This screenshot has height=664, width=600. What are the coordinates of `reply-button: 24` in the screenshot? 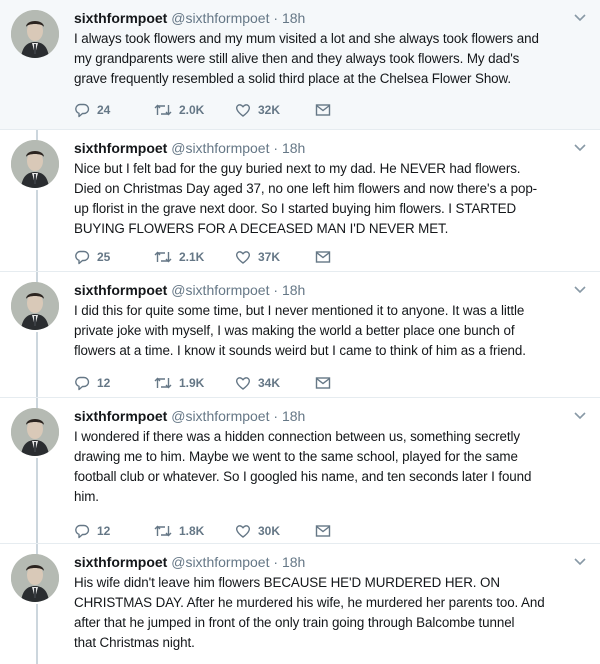 It's located at (114, 110).